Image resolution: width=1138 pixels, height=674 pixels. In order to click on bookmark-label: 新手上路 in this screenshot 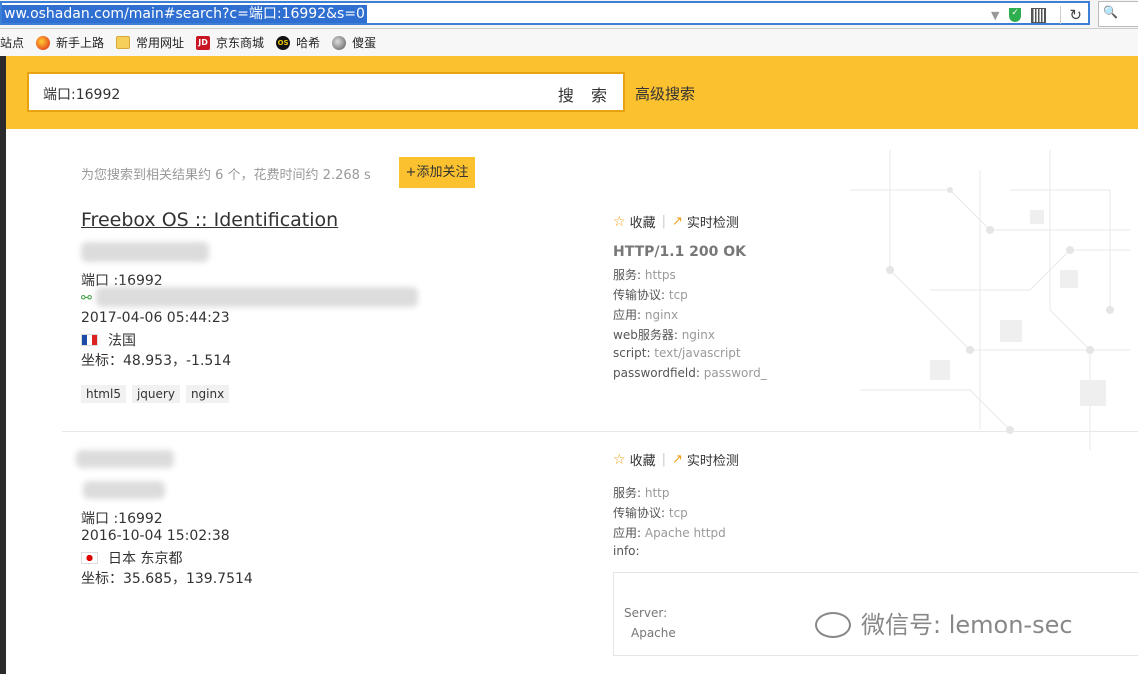, I will do `click(80, 43)`.